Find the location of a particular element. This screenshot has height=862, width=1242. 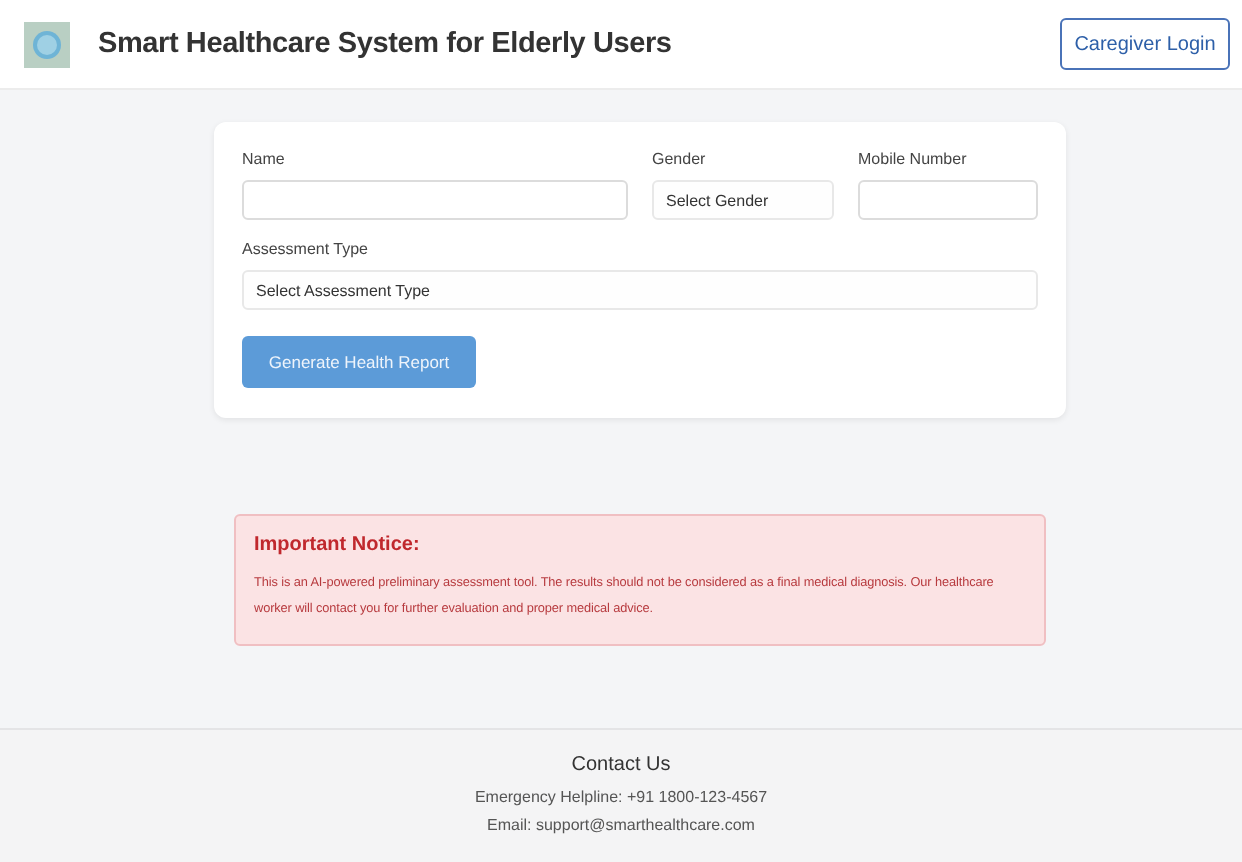

footer-title: Contact Us is located at coordinates (621, 765).